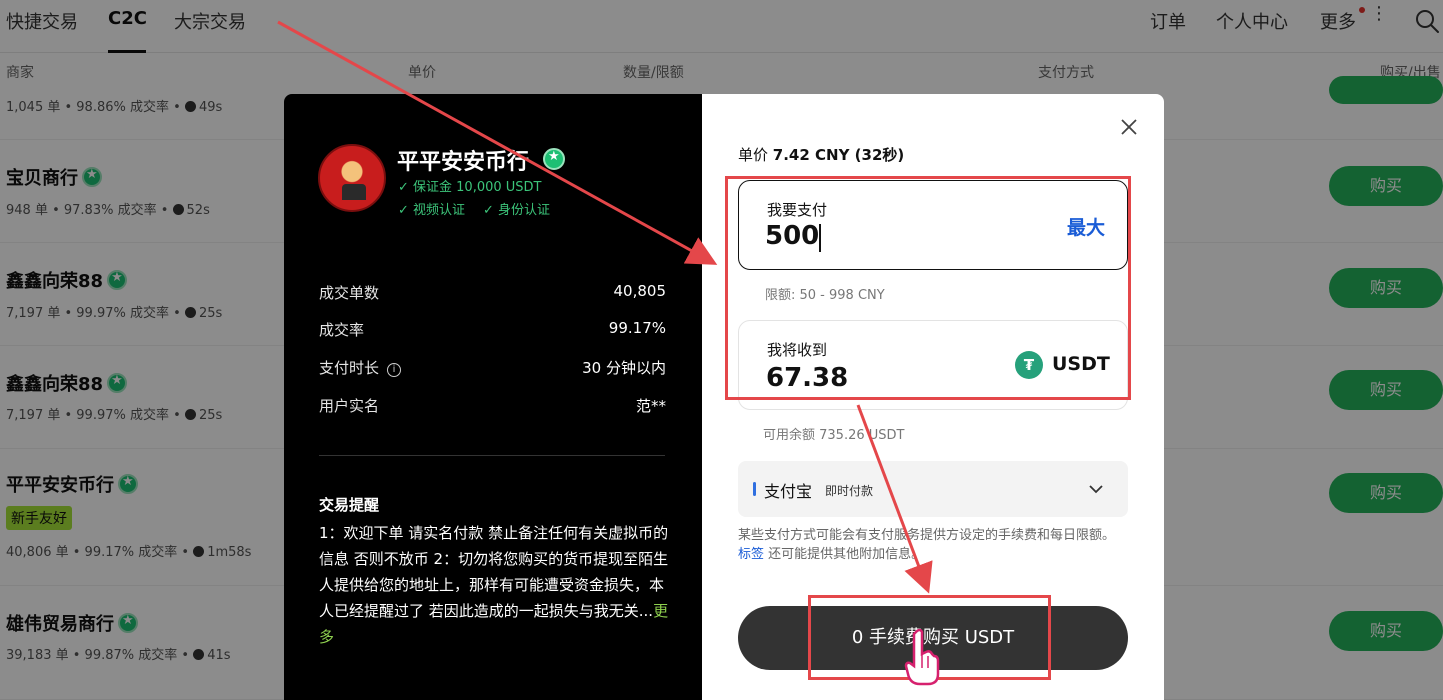 This screenshot has width=1443, height=700. Describe the element at coordinates (342, 330) in the screenshot. I see `stat-label-rate: 成交率` at that location.